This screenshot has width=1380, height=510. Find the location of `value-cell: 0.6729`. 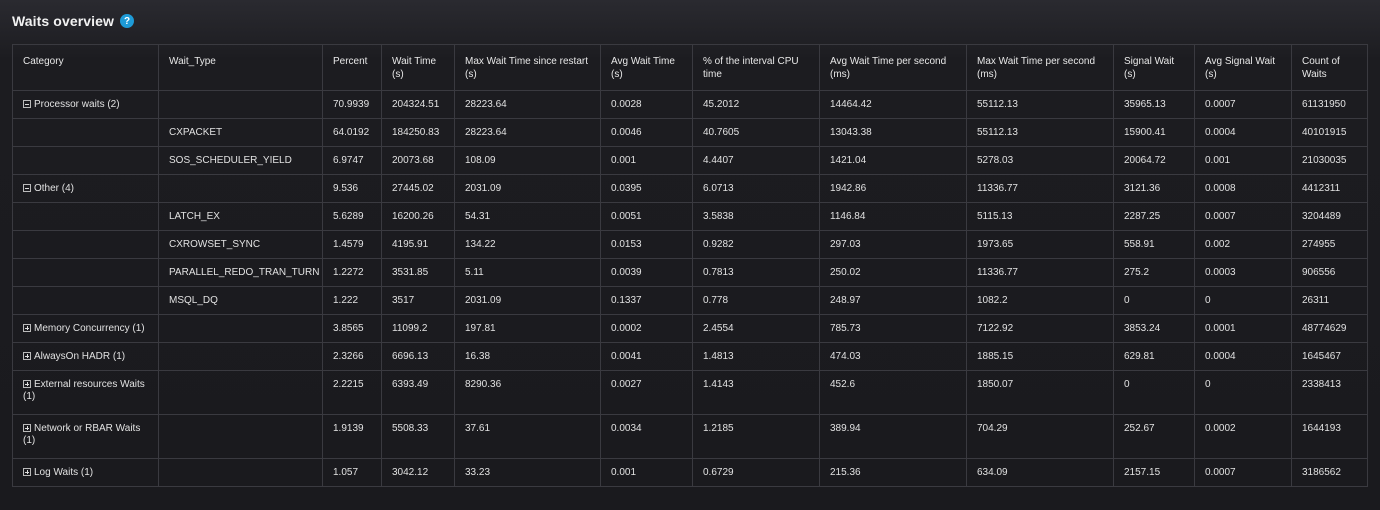

value-cell: 0.6729 is located at coordinates (756, 472).